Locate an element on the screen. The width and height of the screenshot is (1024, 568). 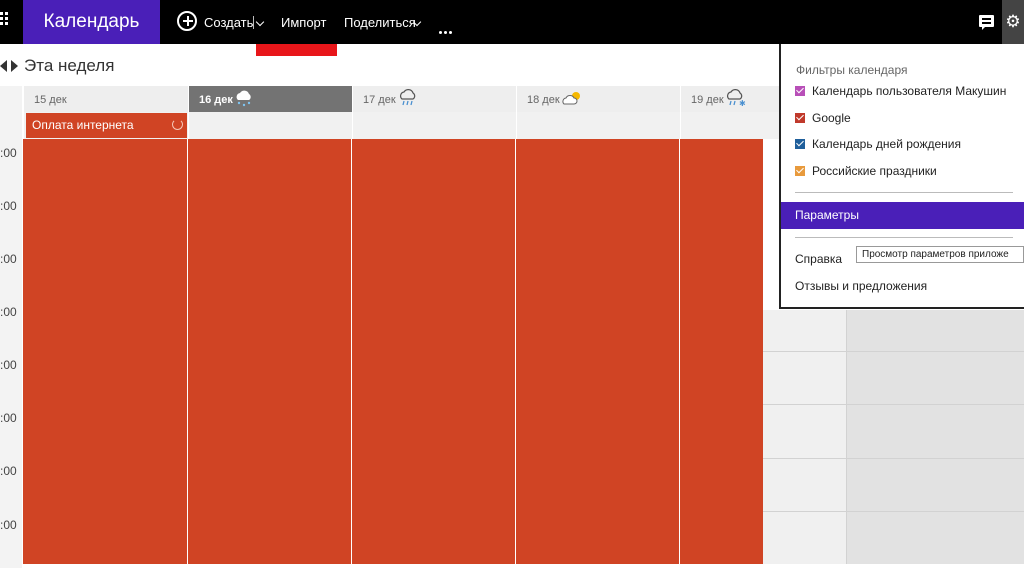
settings-menu-item: Параметры is located at coordinates (902, 215).